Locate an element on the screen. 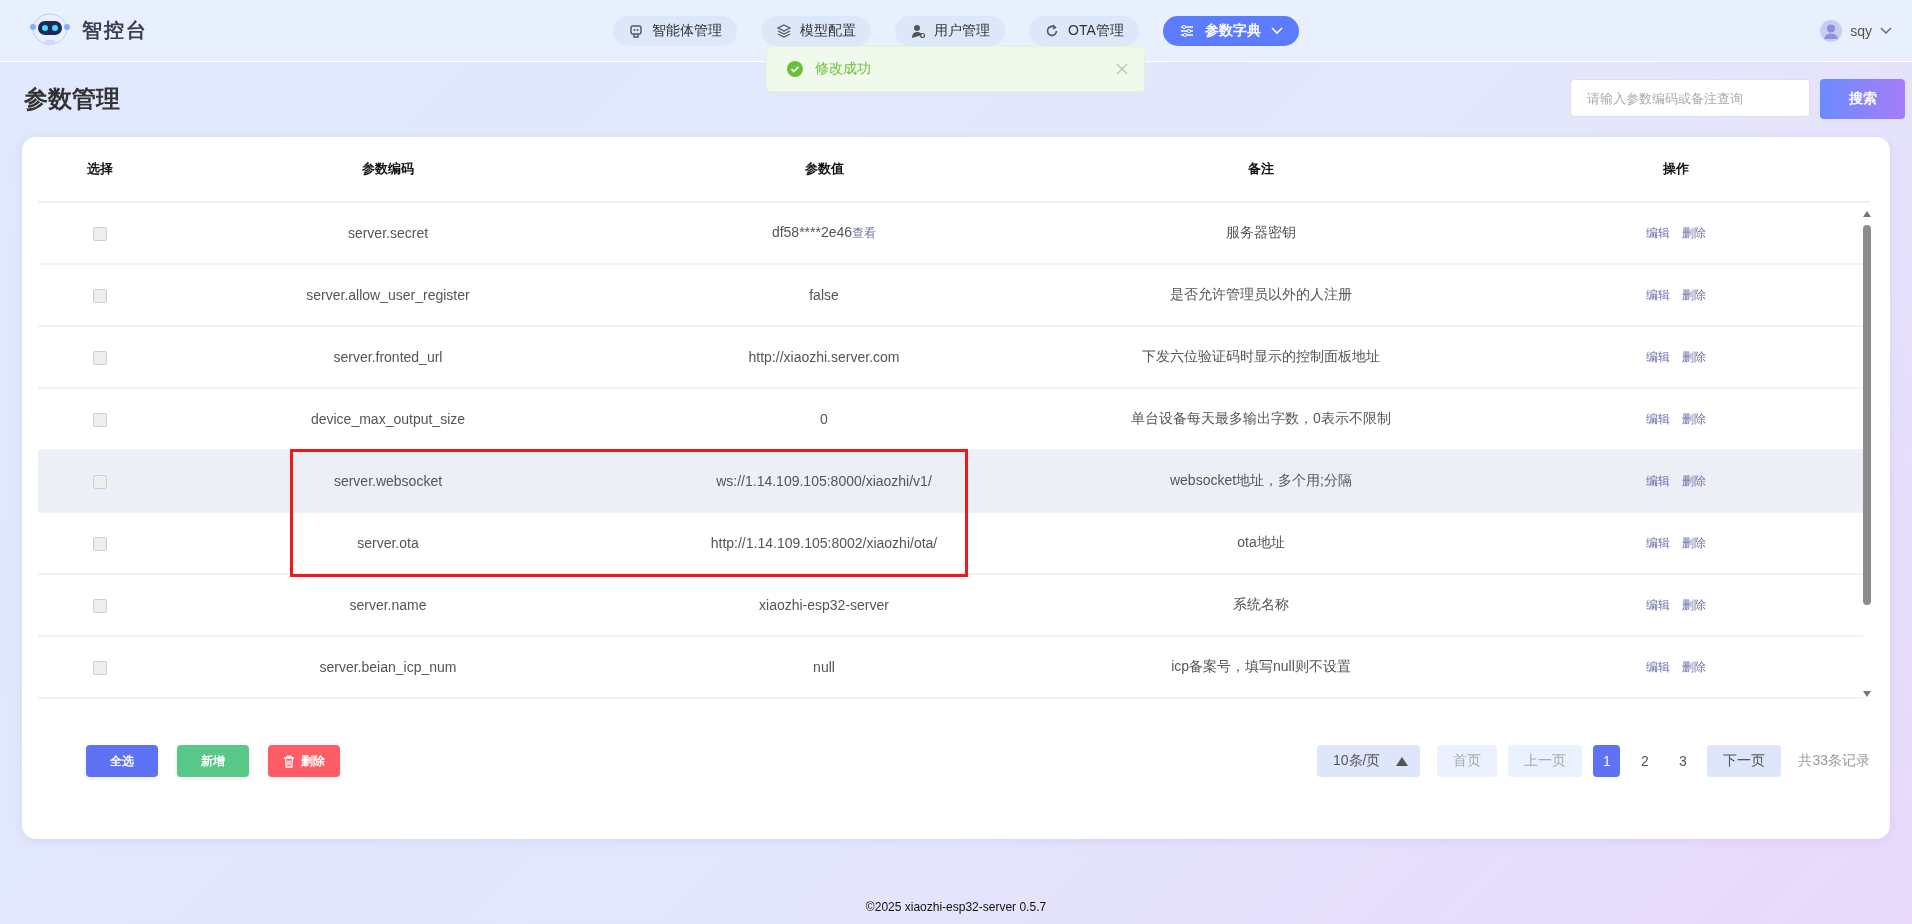  page-number: 2 is located at coordinates (1645, 761).